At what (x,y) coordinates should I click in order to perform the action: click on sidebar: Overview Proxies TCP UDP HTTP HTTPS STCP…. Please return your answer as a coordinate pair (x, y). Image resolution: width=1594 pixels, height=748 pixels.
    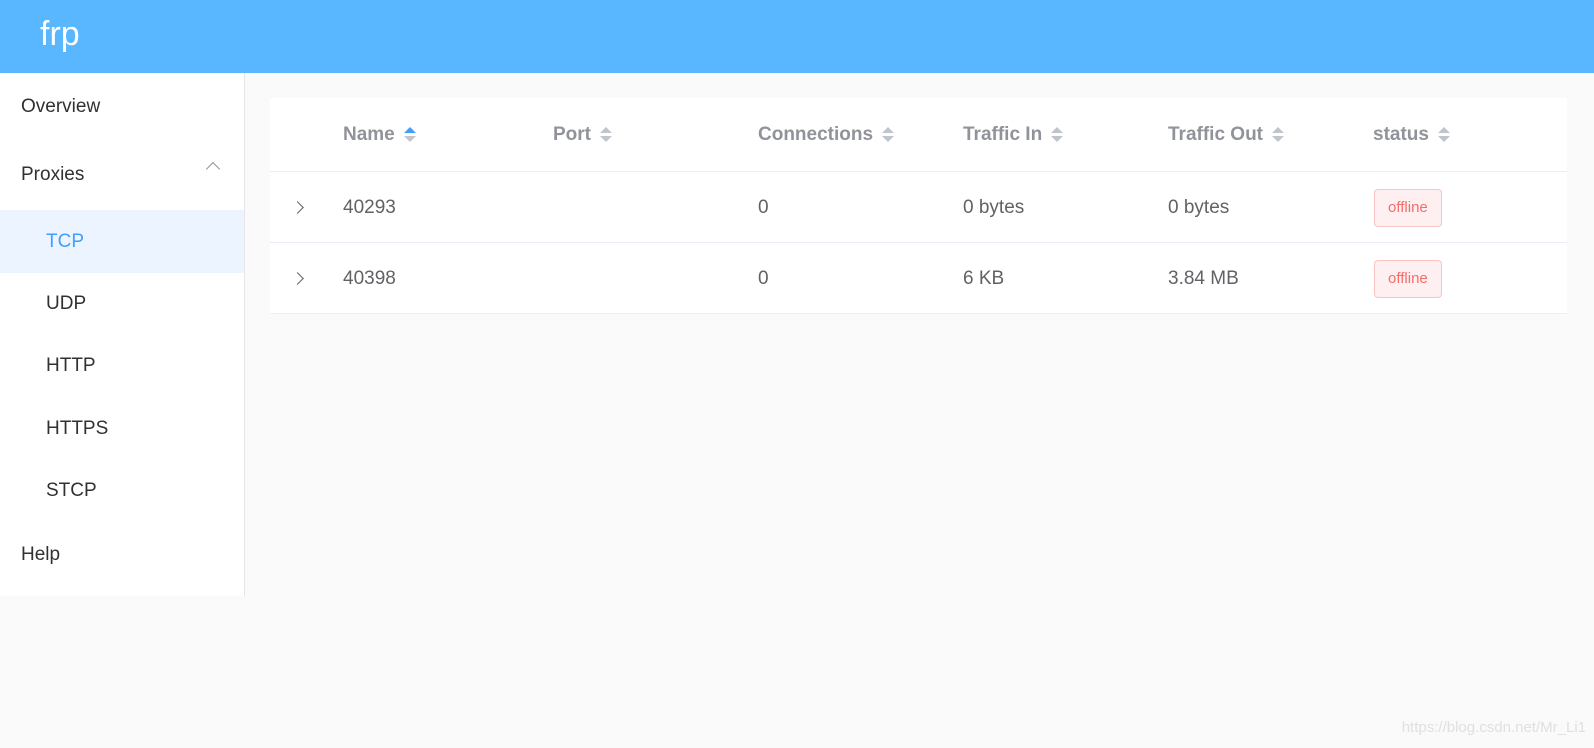
    Looking at the image, I should click on (122, 334).